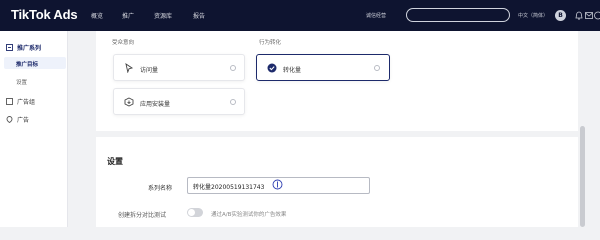 The width and height of the screenshot is (600, 240). What do you see at coordinates (589, 15) in the screenshot?
I see `mail-icon` at bounding box center [589, 15].